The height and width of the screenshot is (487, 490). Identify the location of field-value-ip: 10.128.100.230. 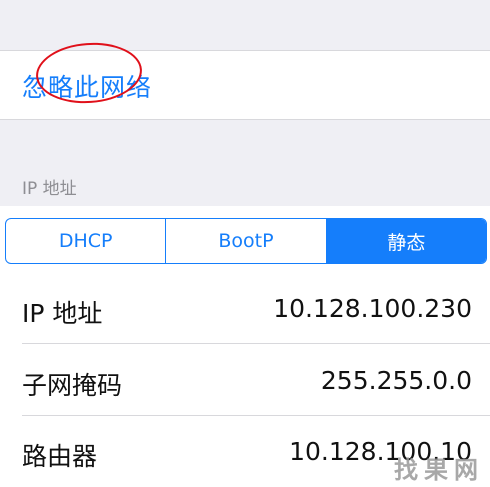
(372, 308).